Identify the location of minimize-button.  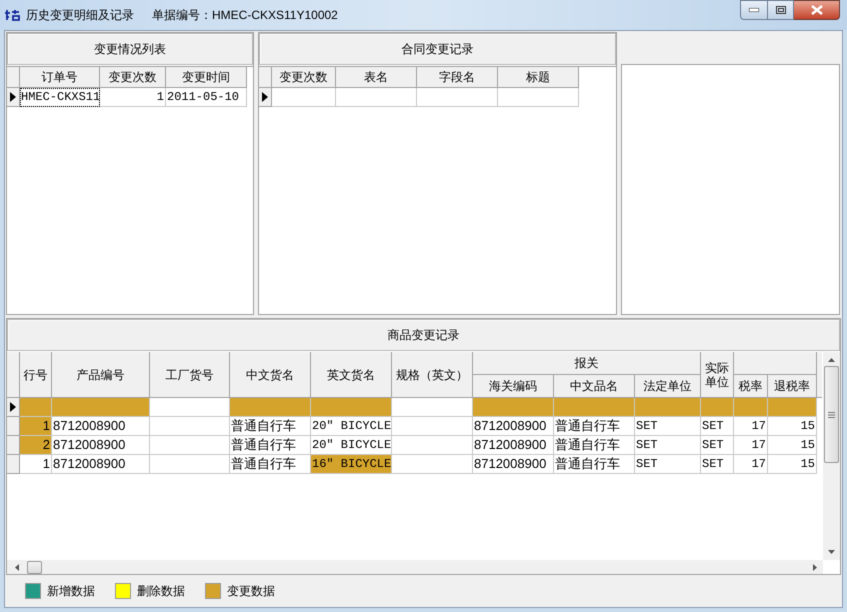
(754, 10).